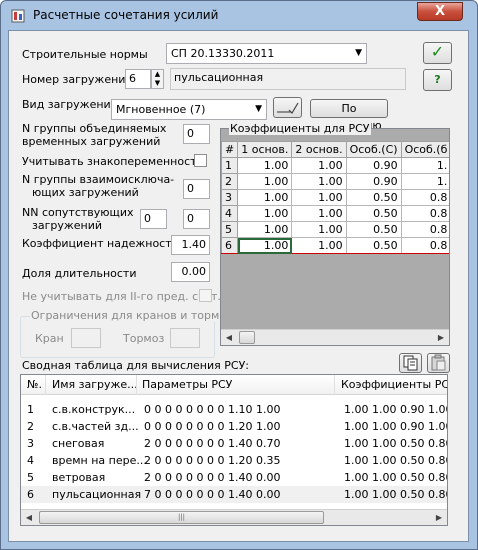  I want to click on summary-row-num: 2, so click(30, 426).